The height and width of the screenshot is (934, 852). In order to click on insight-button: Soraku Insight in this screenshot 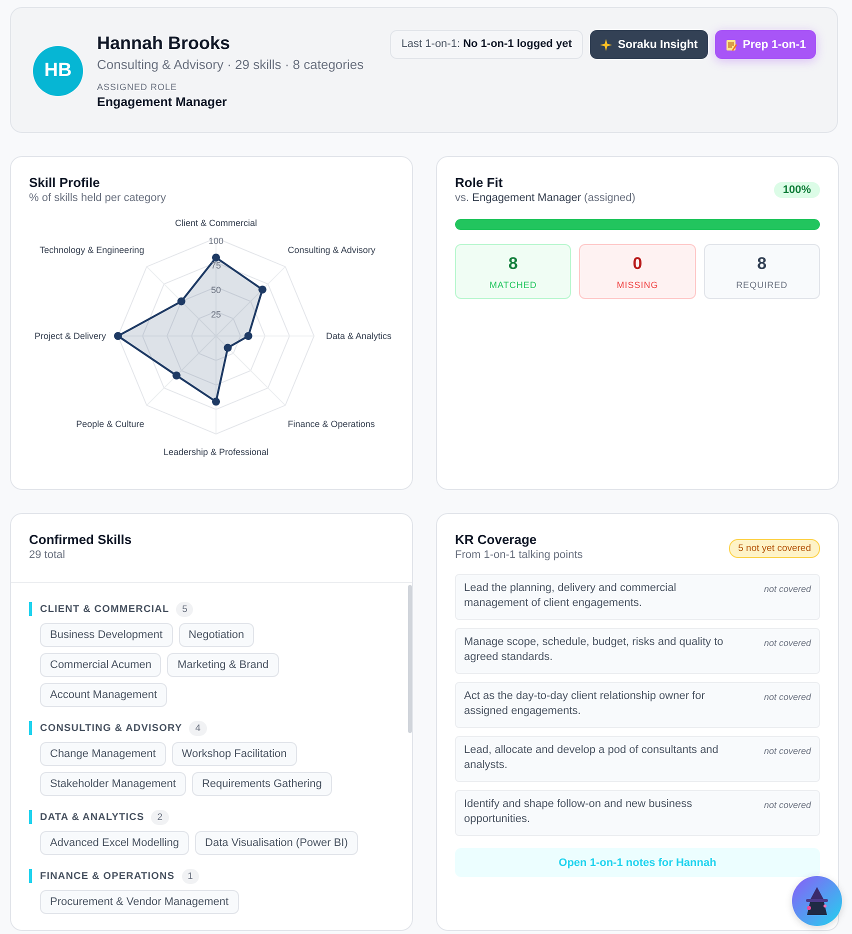, I will do `click(649, 44)`.